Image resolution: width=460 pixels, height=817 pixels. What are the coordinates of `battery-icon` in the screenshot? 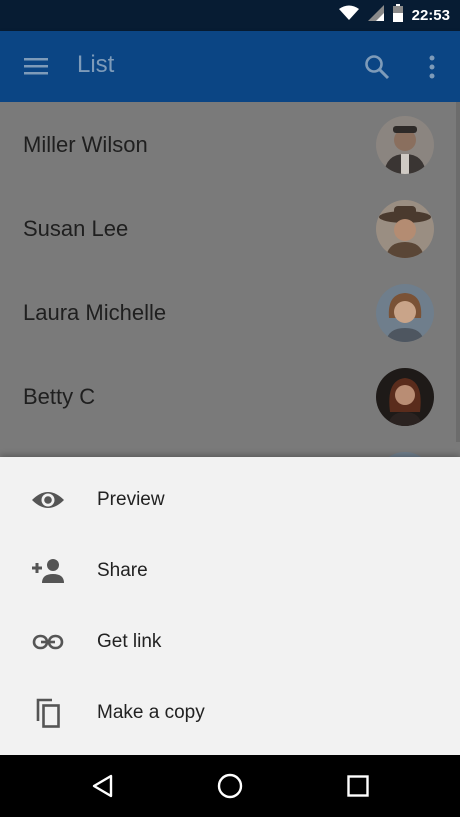 It's located at (397, 15).